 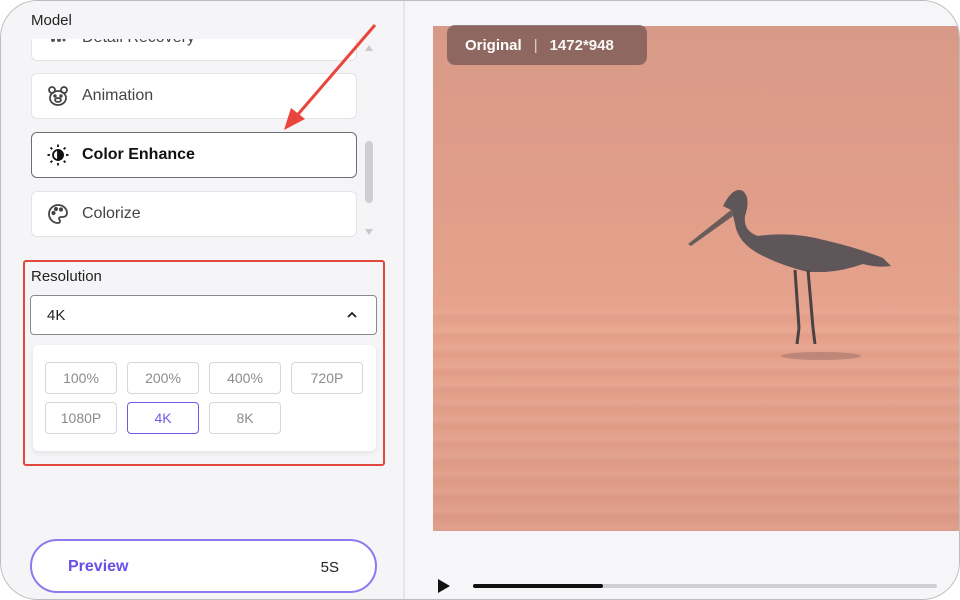 What do you see at coordinates (581, 45) in the screenshot?
I see `image-dimensions: 1472*948` at bounding box center [581, 45].